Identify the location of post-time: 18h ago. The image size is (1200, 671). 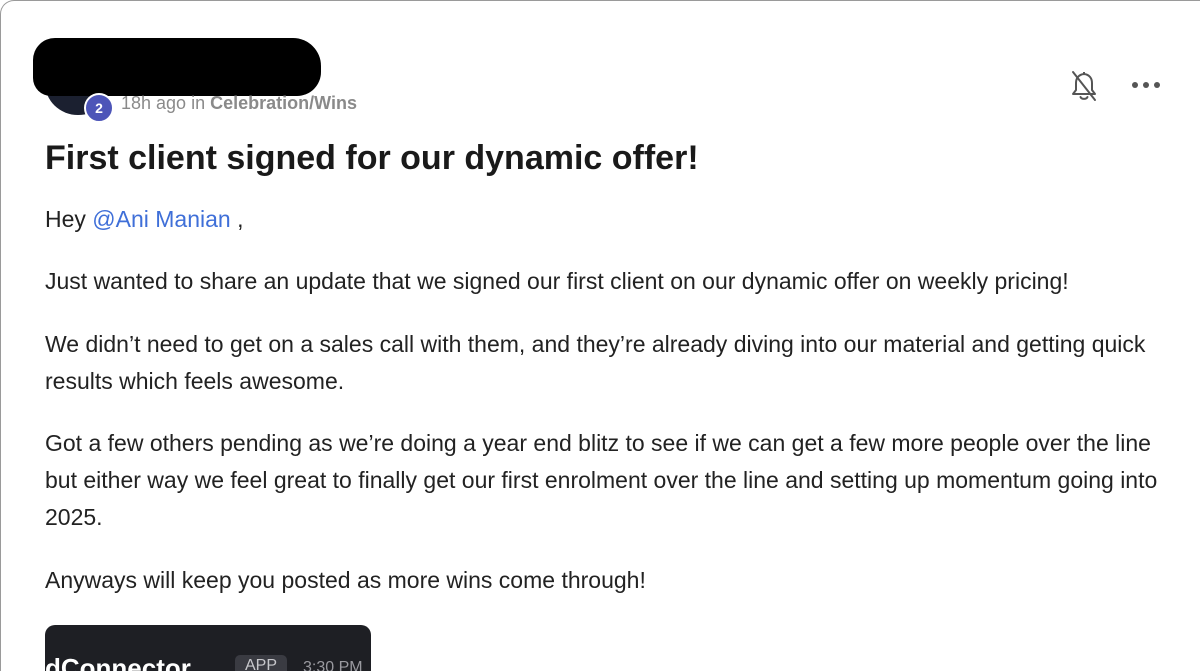
(154, 103).